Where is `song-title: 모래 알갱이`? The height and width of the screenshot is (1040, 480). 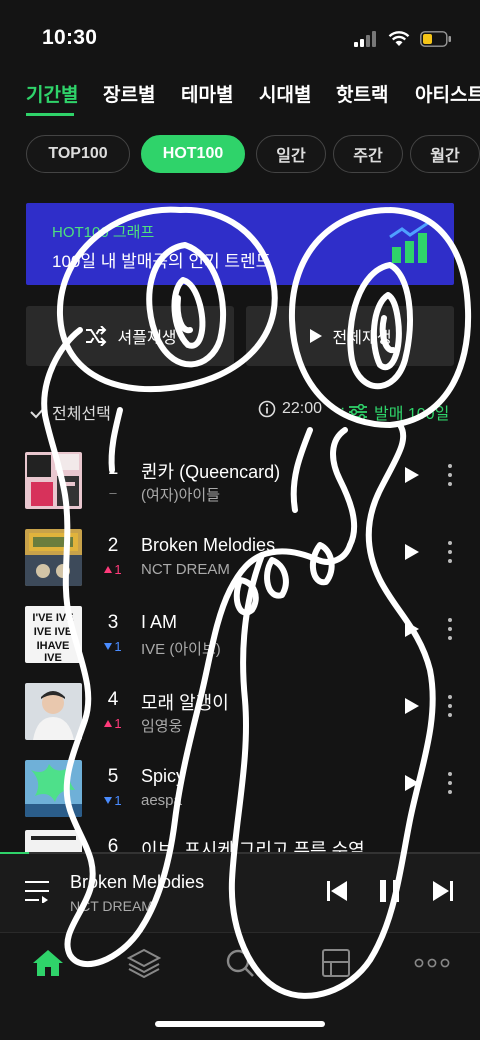
song-title: 모래 알갱이 is located at coordinates (185, 703).